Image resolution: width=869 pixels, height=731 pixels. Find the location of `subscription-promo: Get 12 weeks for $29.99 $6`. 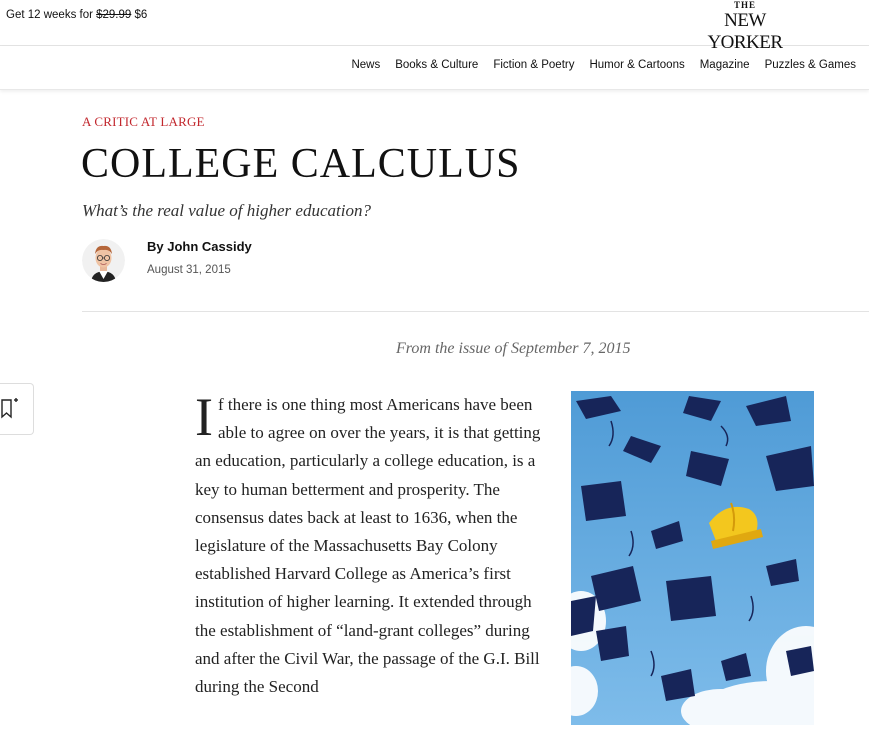

subscription-promo: Get 12 weeks for $29.99 $6 is located at coordinates (76, 15).